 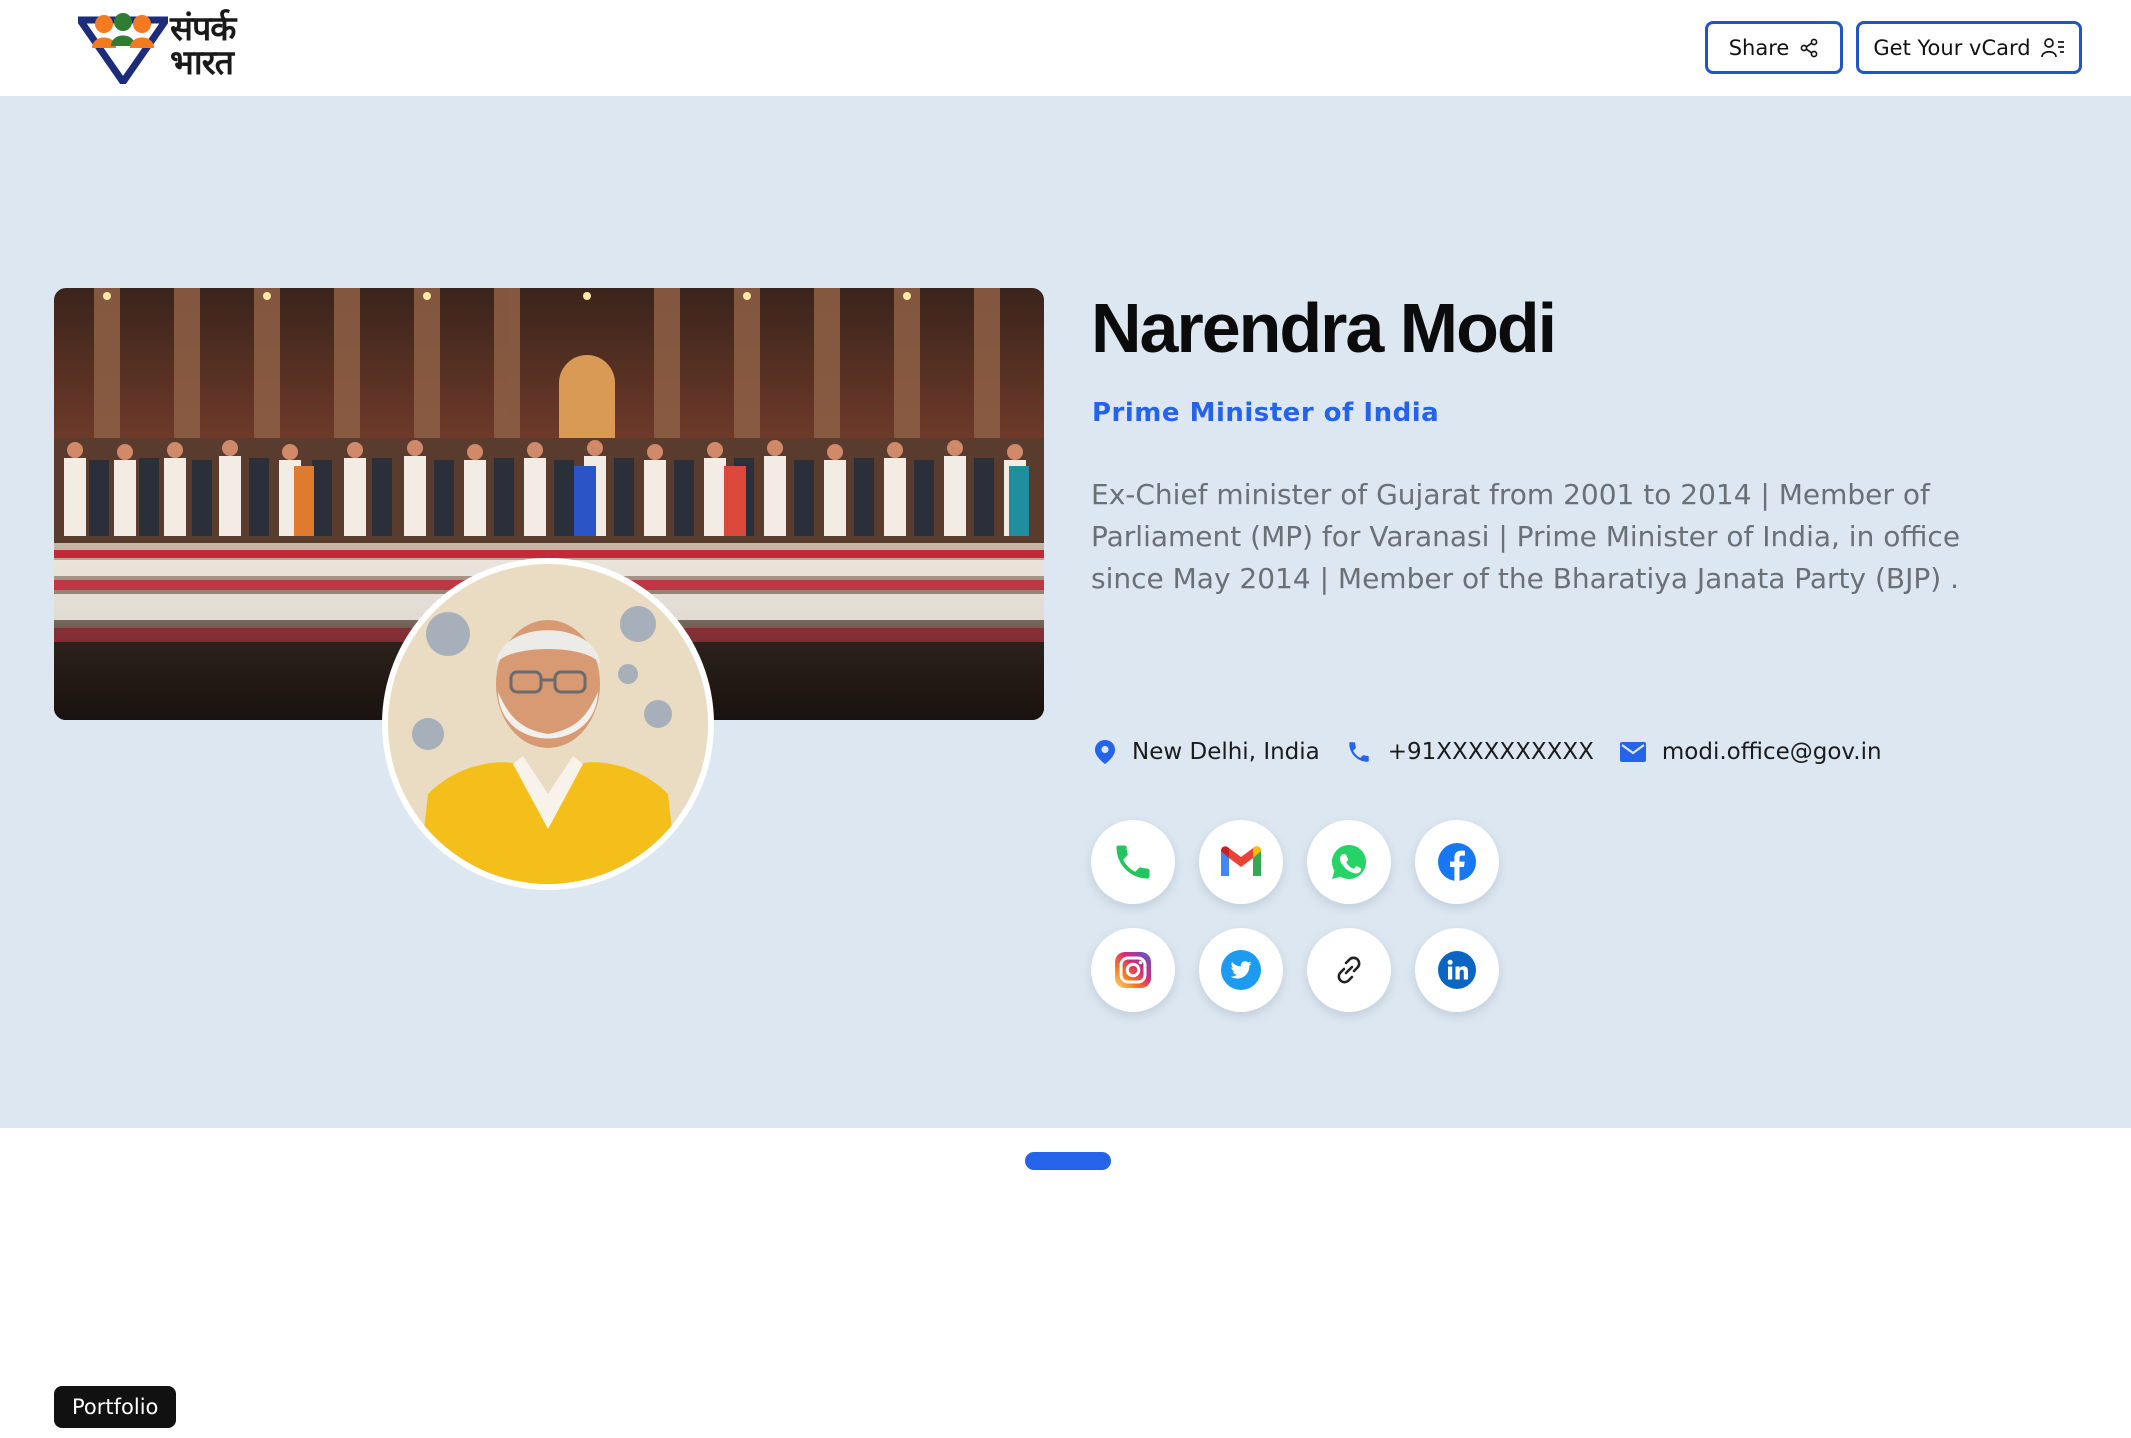 I want to click on linkedin-button, so click(x=1457, y=970).